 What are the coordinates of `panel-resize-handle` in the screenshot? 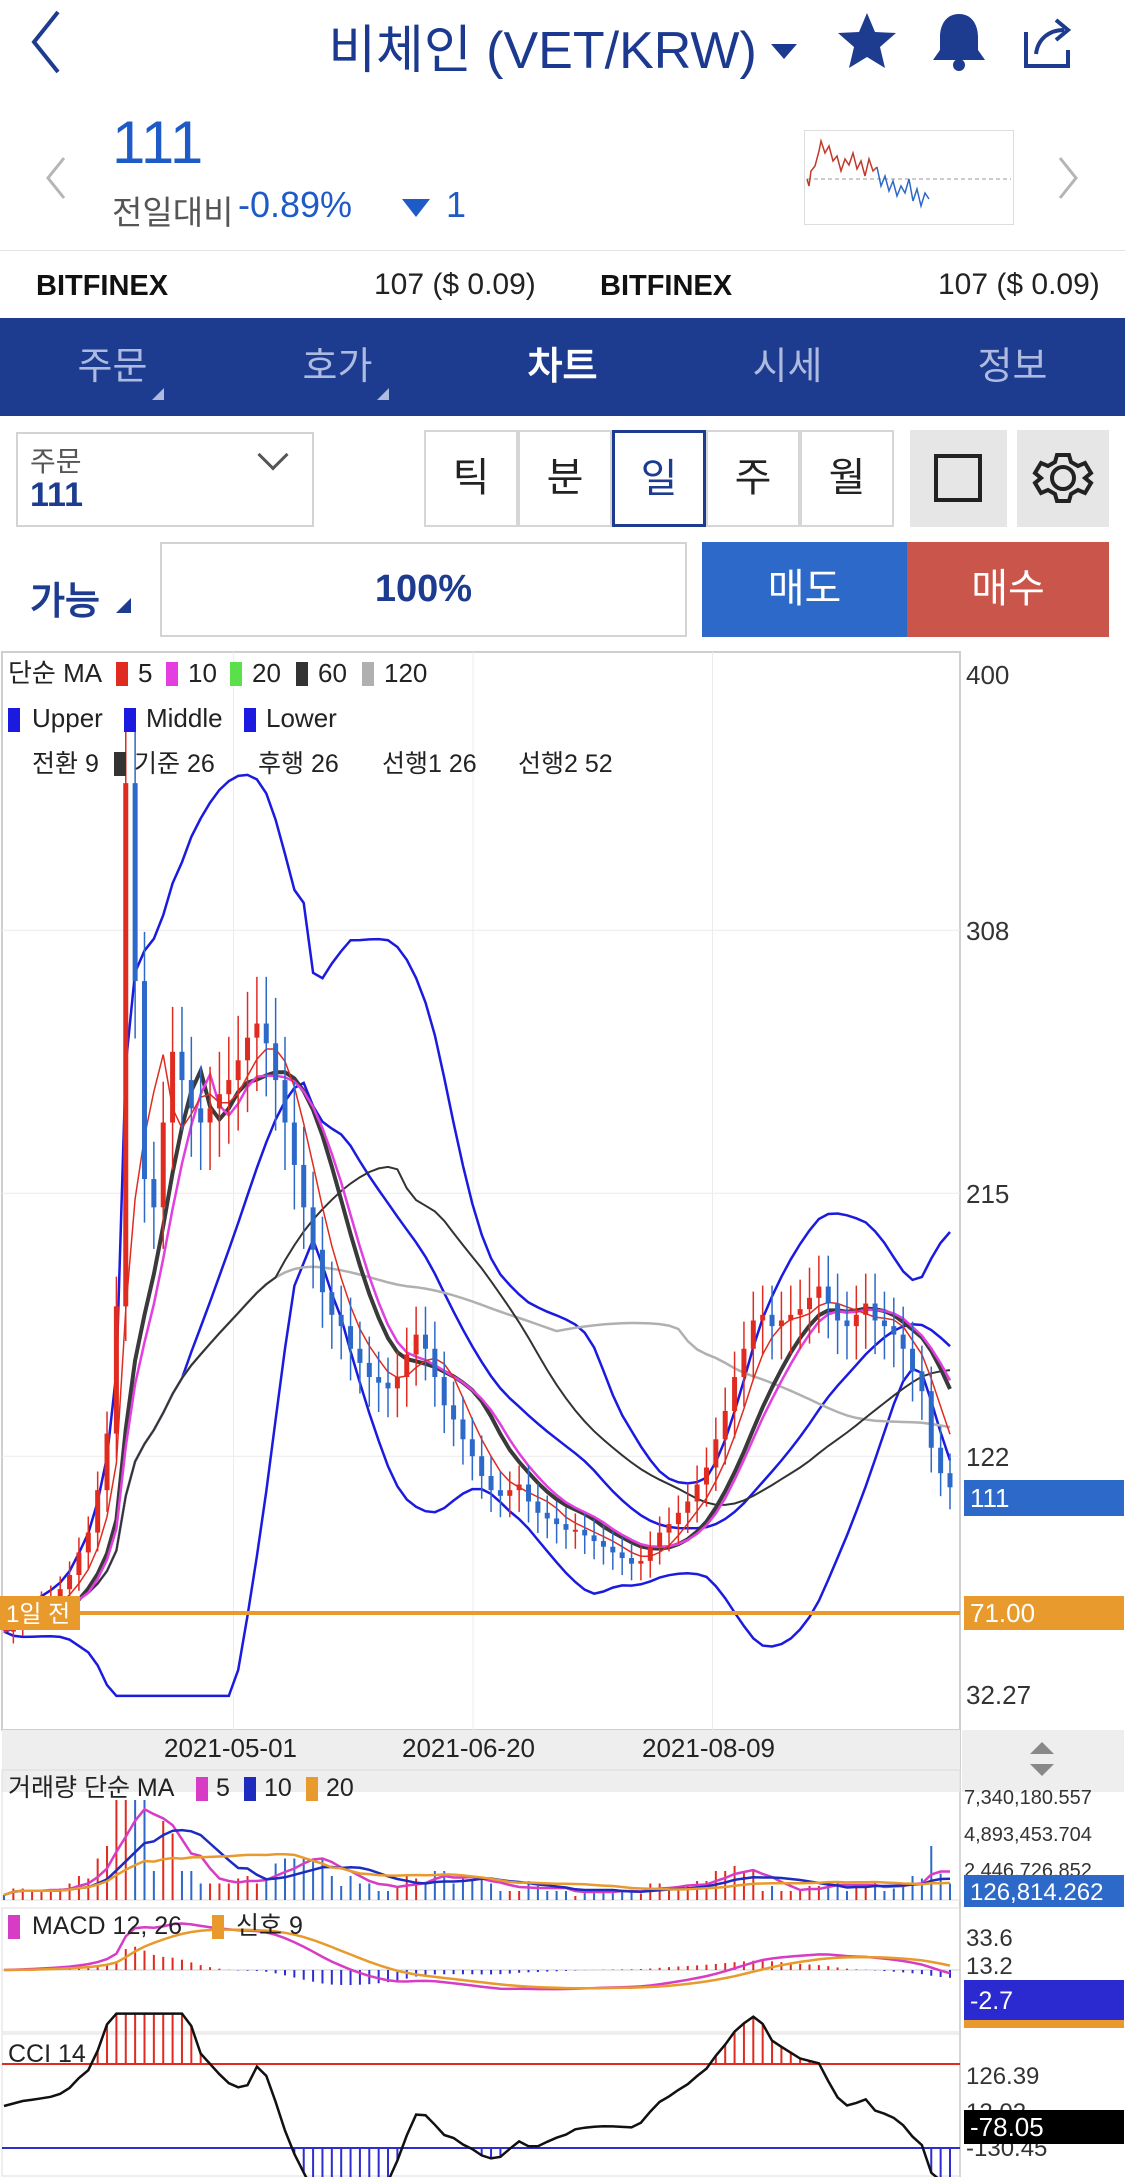 It's located at (1043, 1761).